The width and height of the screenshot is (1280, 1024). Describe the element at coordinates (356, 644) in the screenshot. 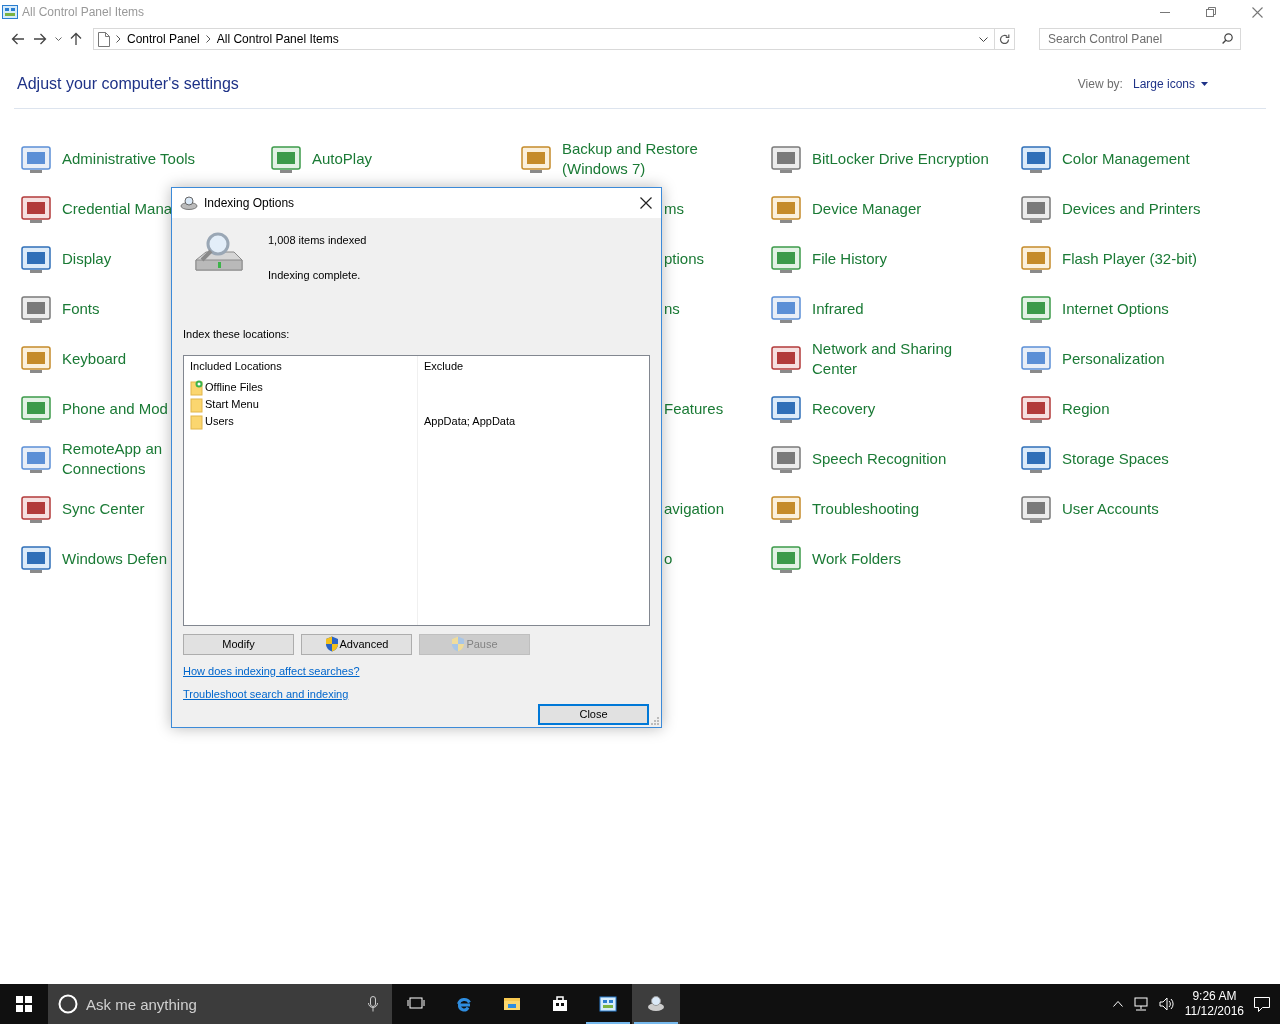

I see `dialog-button: Advanced` at that location.